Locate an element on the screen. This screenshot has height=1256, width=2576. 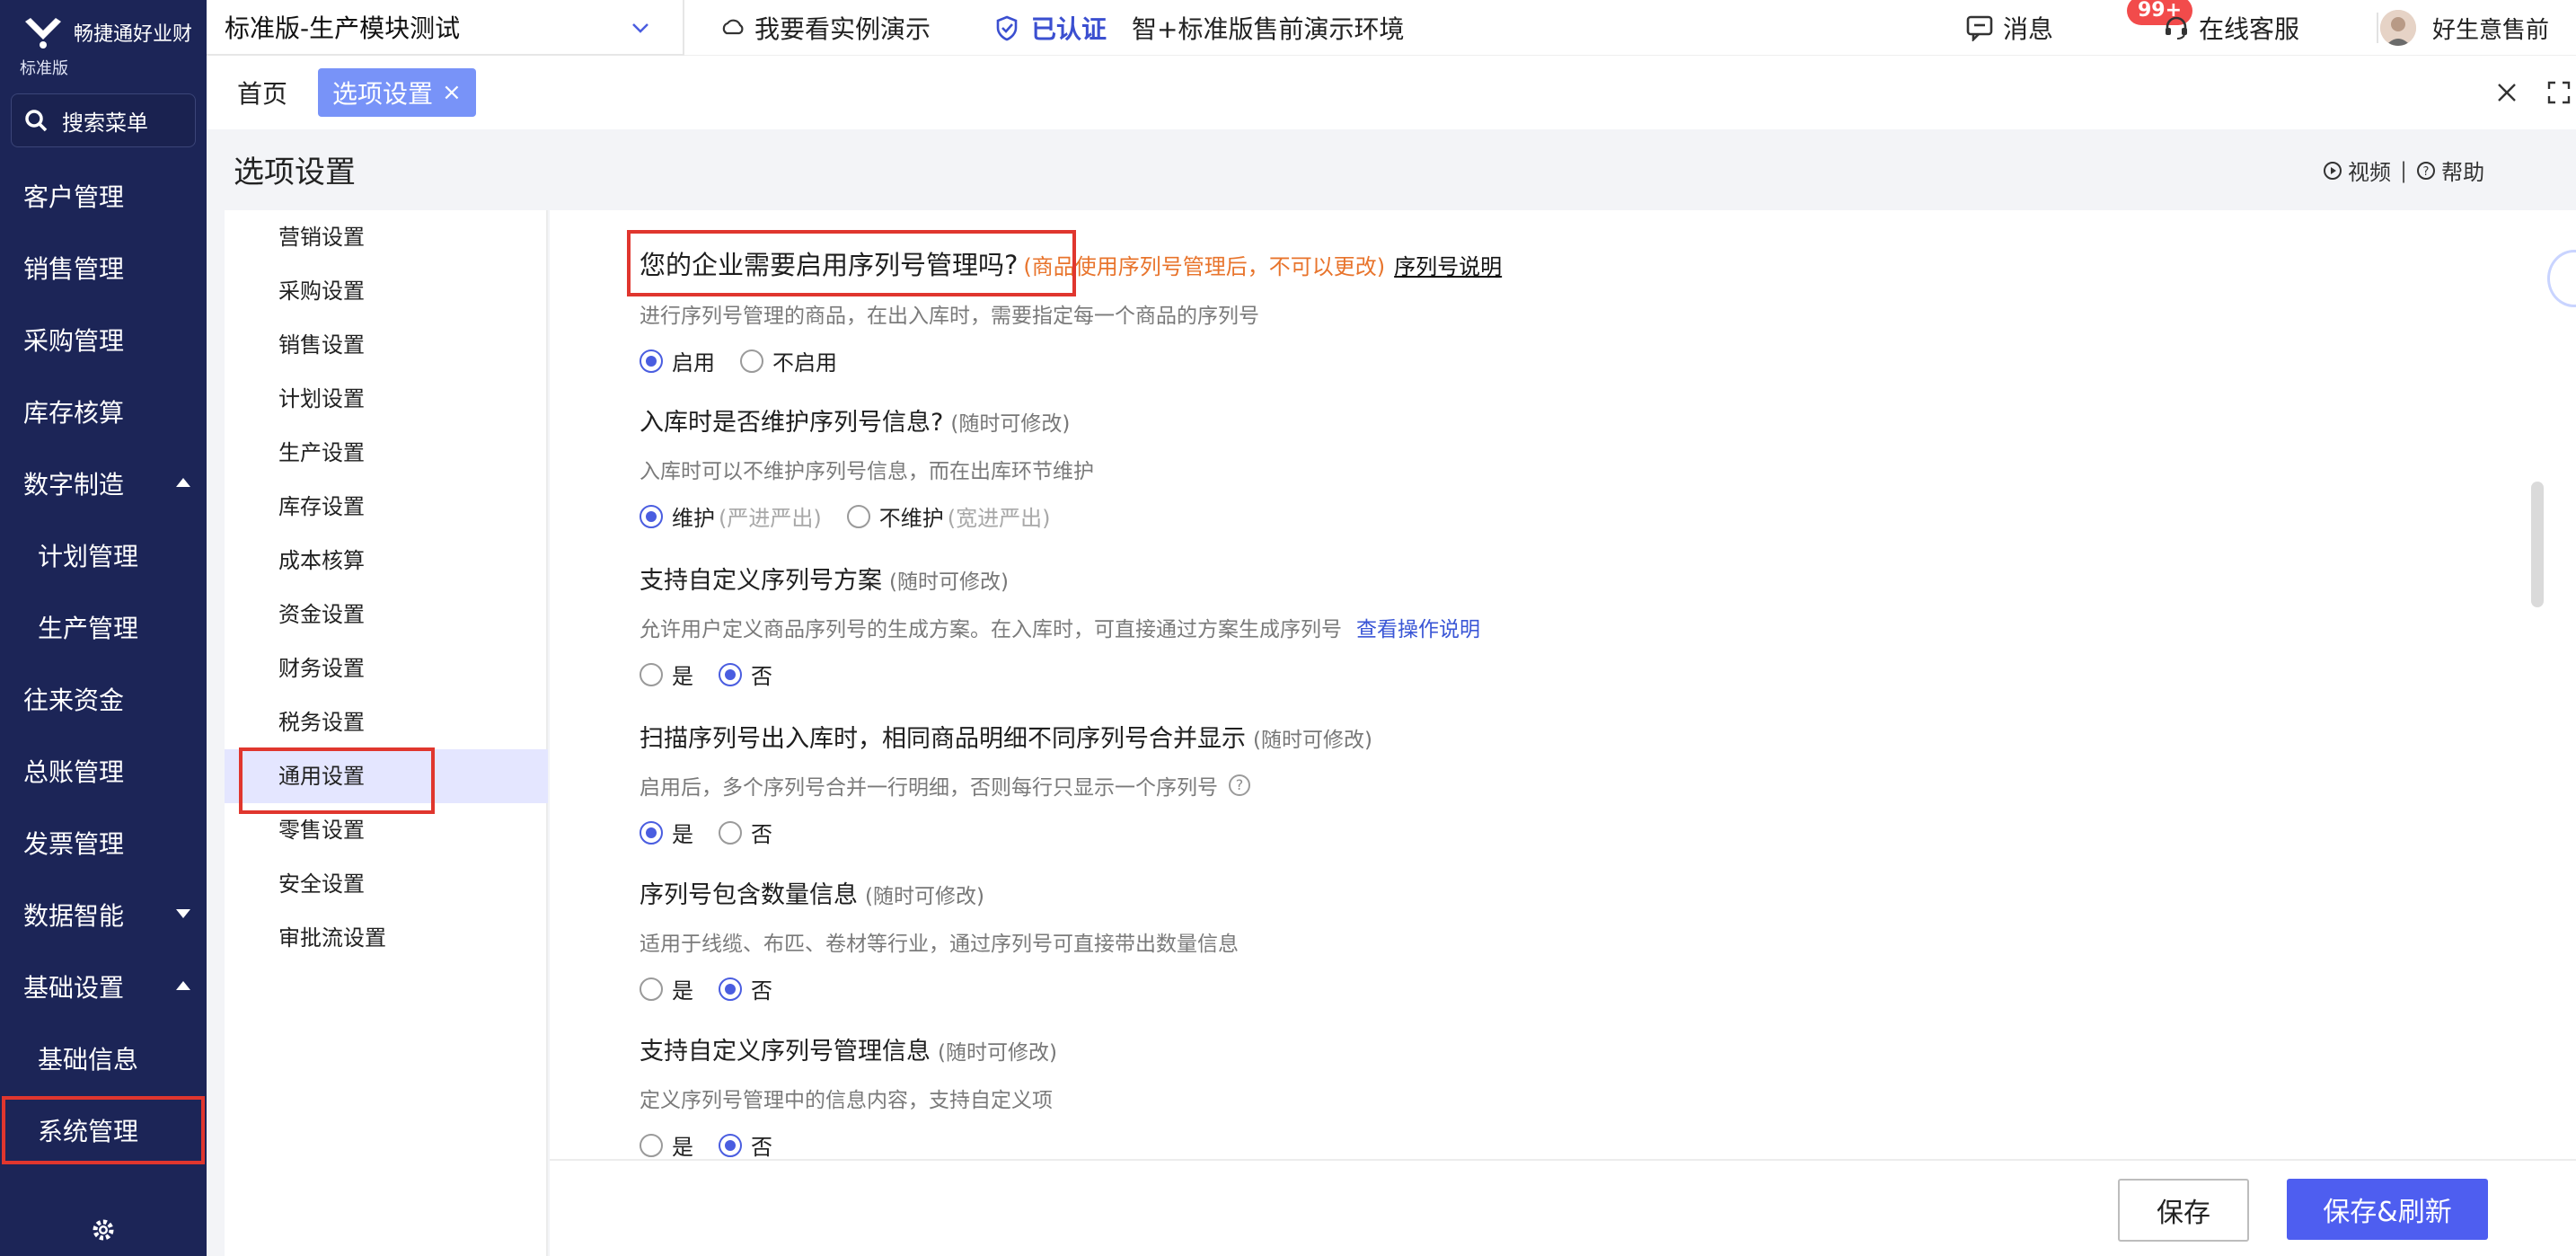
demo-link: 我要看实例演示 is located at coordinates (825, 28).